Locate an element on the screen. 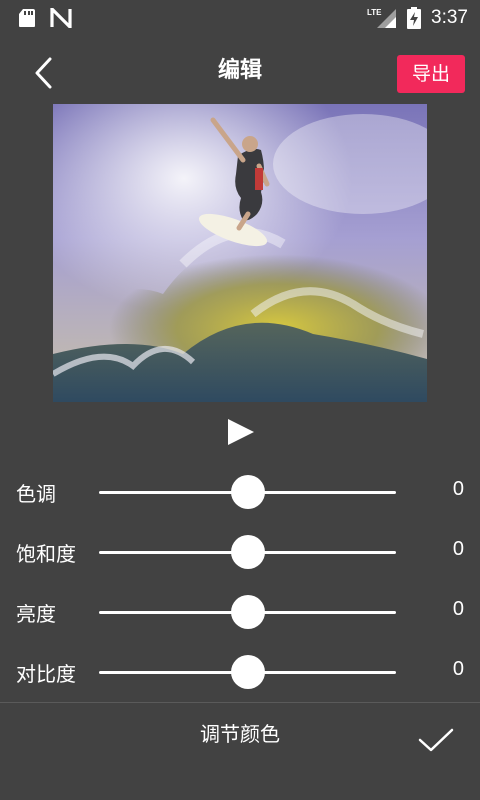 This screenshot has width=480, height=800. hue-slider-thumb is located at coordinates (247, 492).